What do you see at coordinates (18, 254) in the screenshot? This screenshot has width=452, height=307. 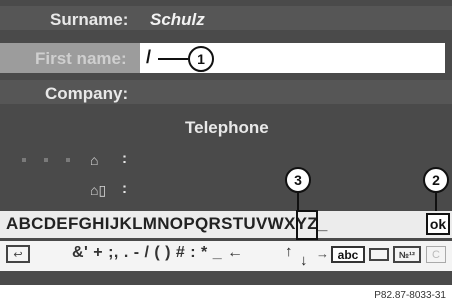 I see `back-icon: ↩` at bounding box center [18, 254].